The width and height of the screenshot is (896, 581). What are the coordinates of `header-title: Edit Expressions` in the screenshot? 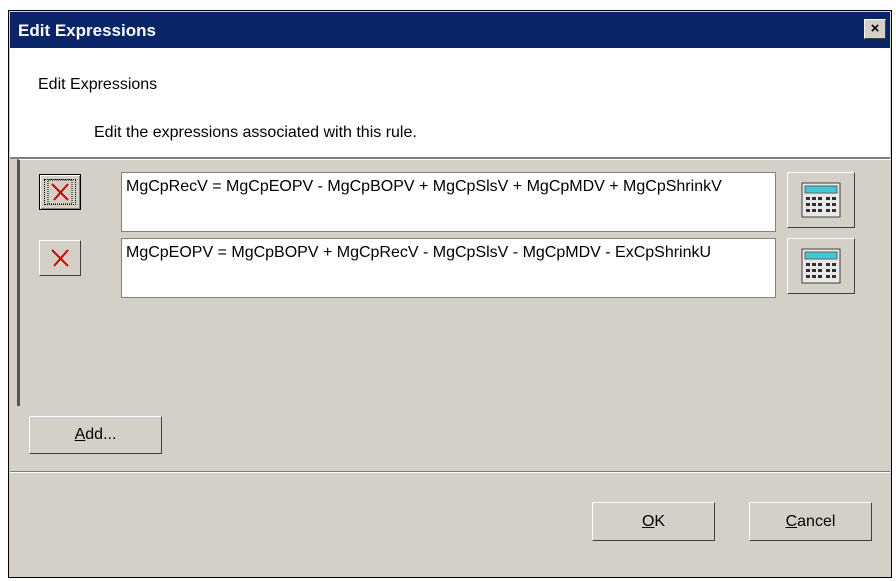 It's located at (98, 84).